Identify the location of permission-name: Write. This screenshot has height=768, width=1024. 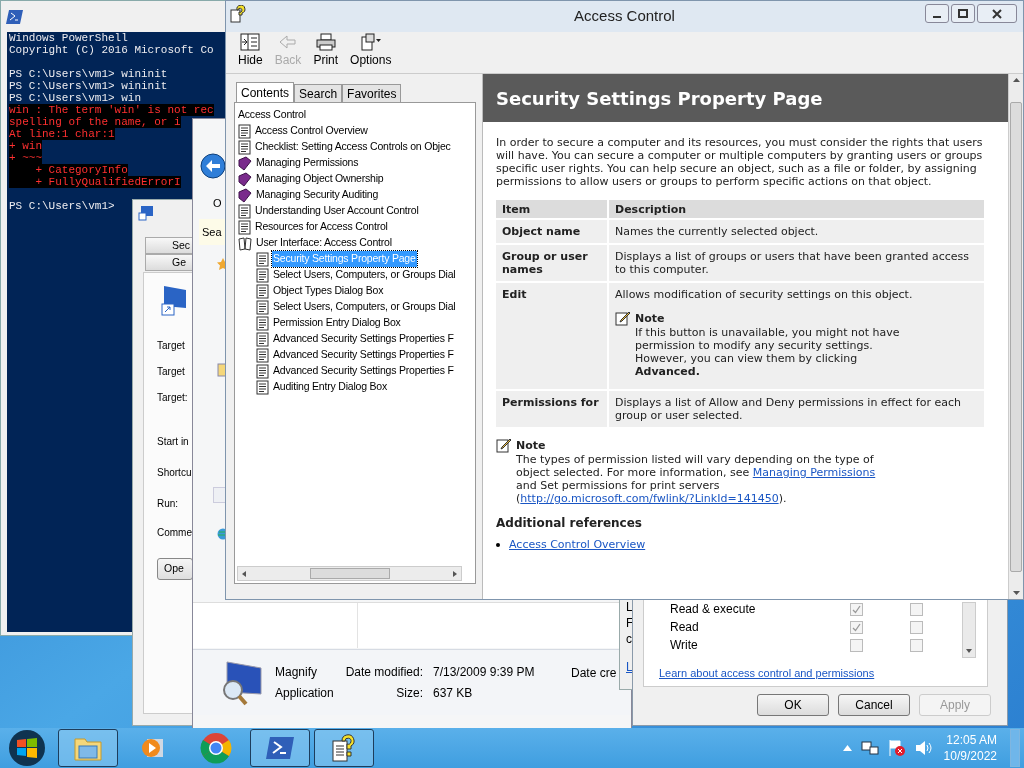
(684, 645).